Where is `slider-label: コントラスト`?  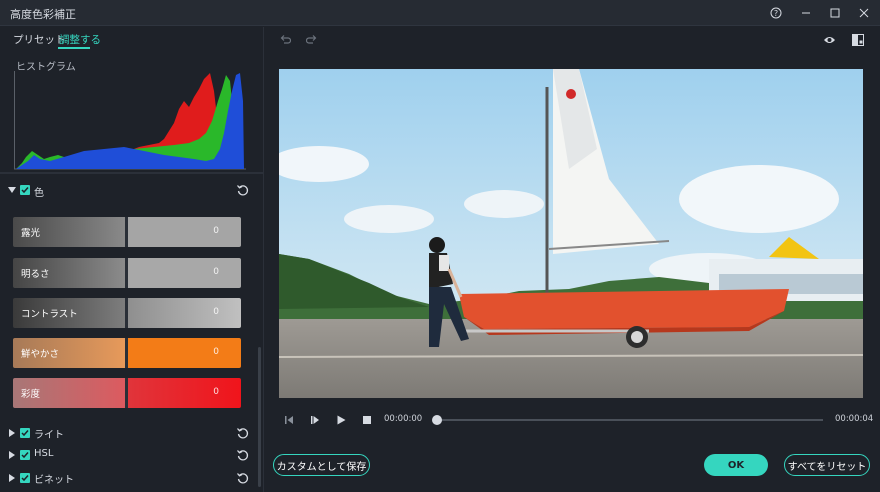
slider-label: コントラスト is located at coordinates (49, 314).